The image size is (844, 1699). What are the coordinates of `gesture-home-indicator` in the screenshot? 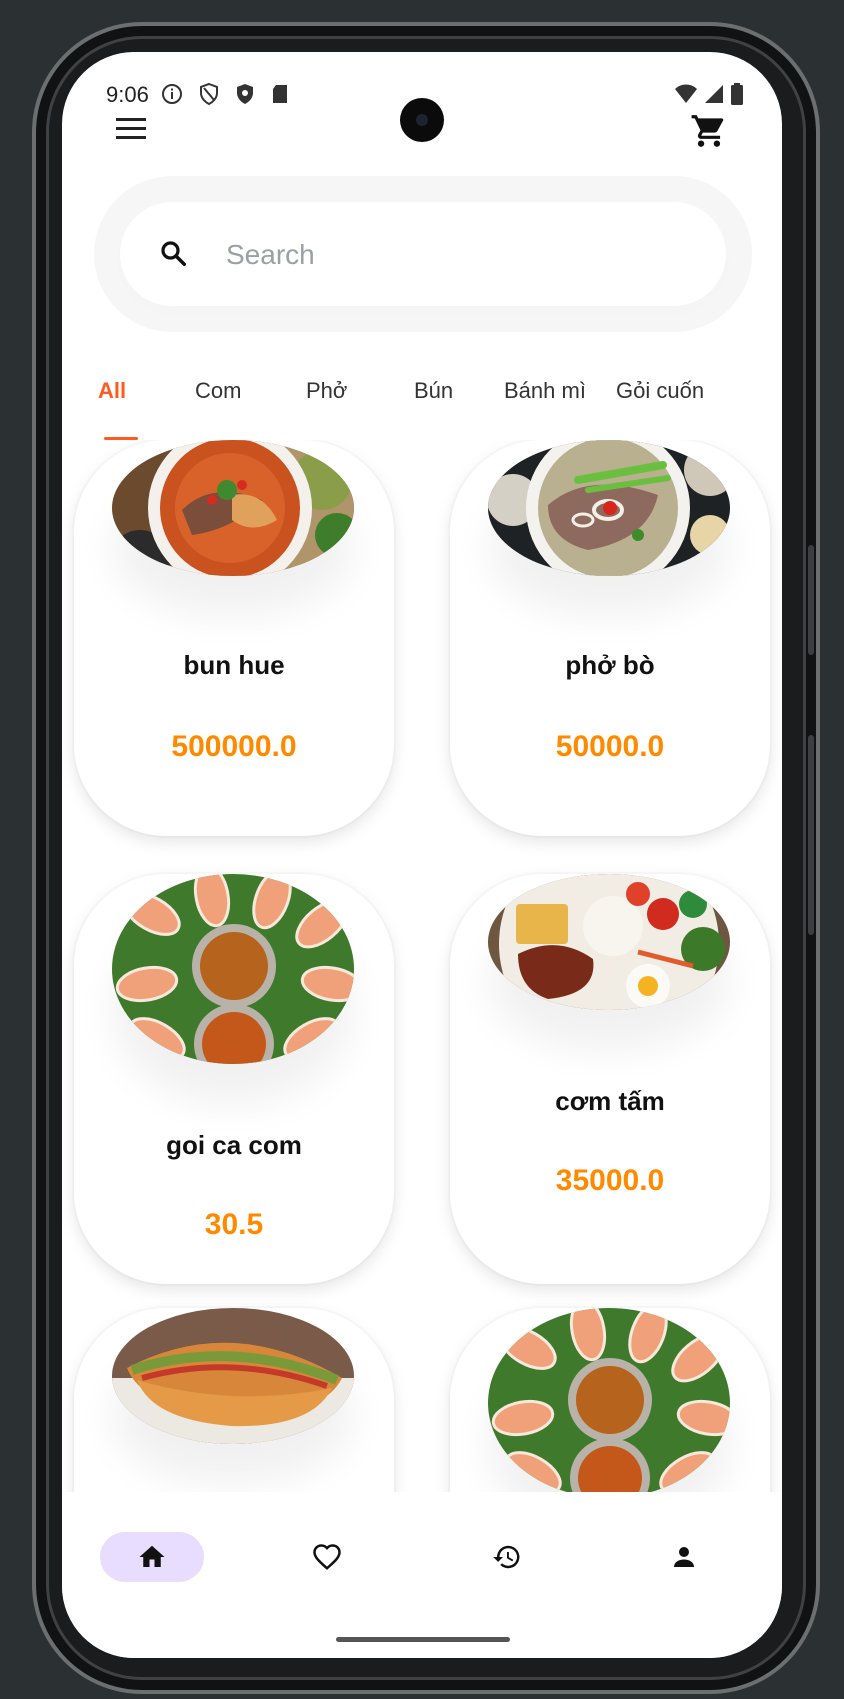 It's located at (423, 1639).